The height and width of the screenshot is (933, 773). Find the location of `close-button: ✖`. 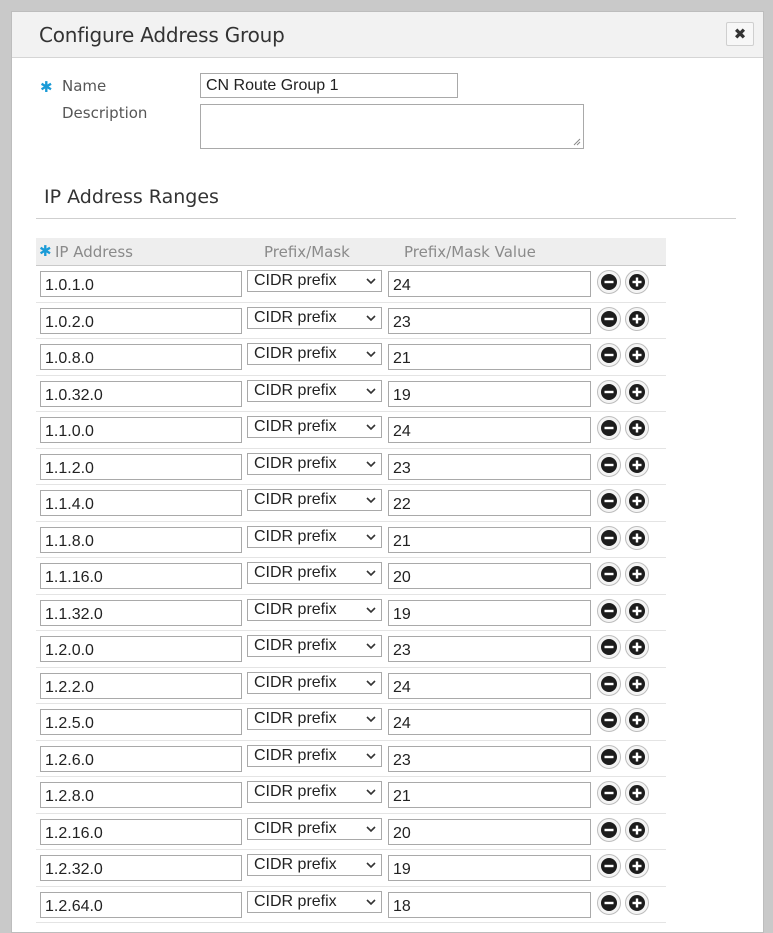

close-button: ✖ is located at coordinates (740, 34).